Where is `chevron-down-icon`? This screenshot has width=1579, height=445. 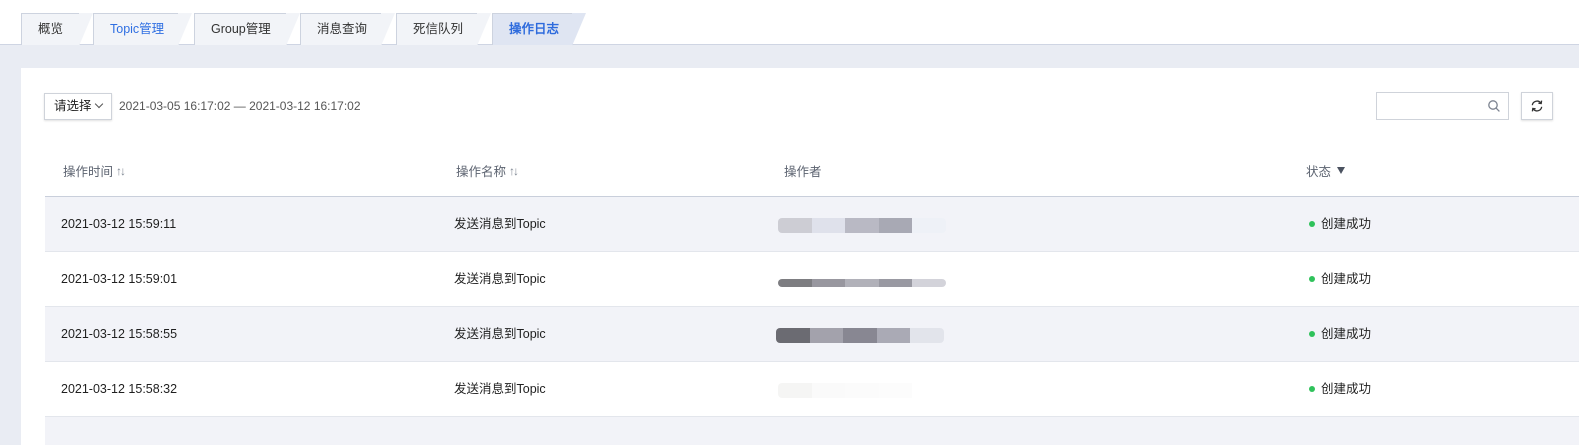 chevron-down-icon is located at coordinates (99, 104).